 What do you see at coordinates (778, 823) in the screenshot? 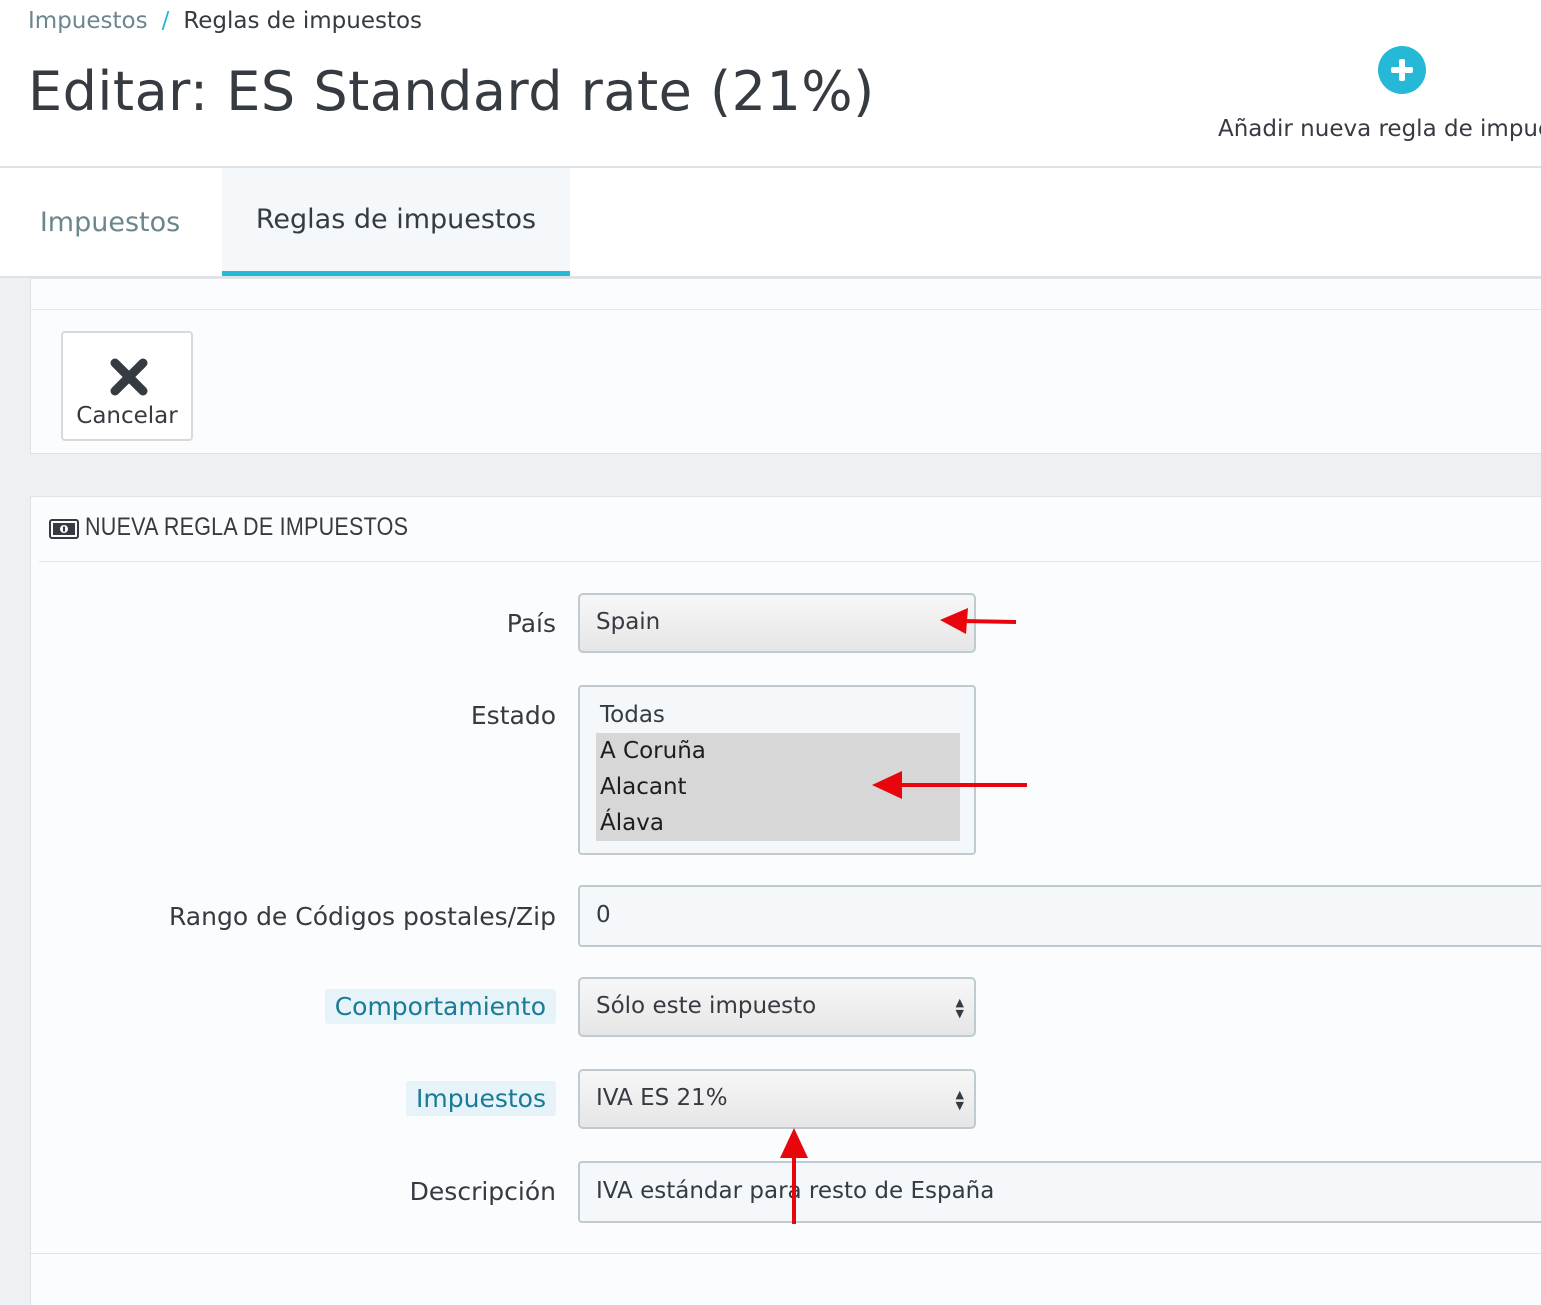
I see `state-option-alava: Álava` at bounding box center [778, 823].